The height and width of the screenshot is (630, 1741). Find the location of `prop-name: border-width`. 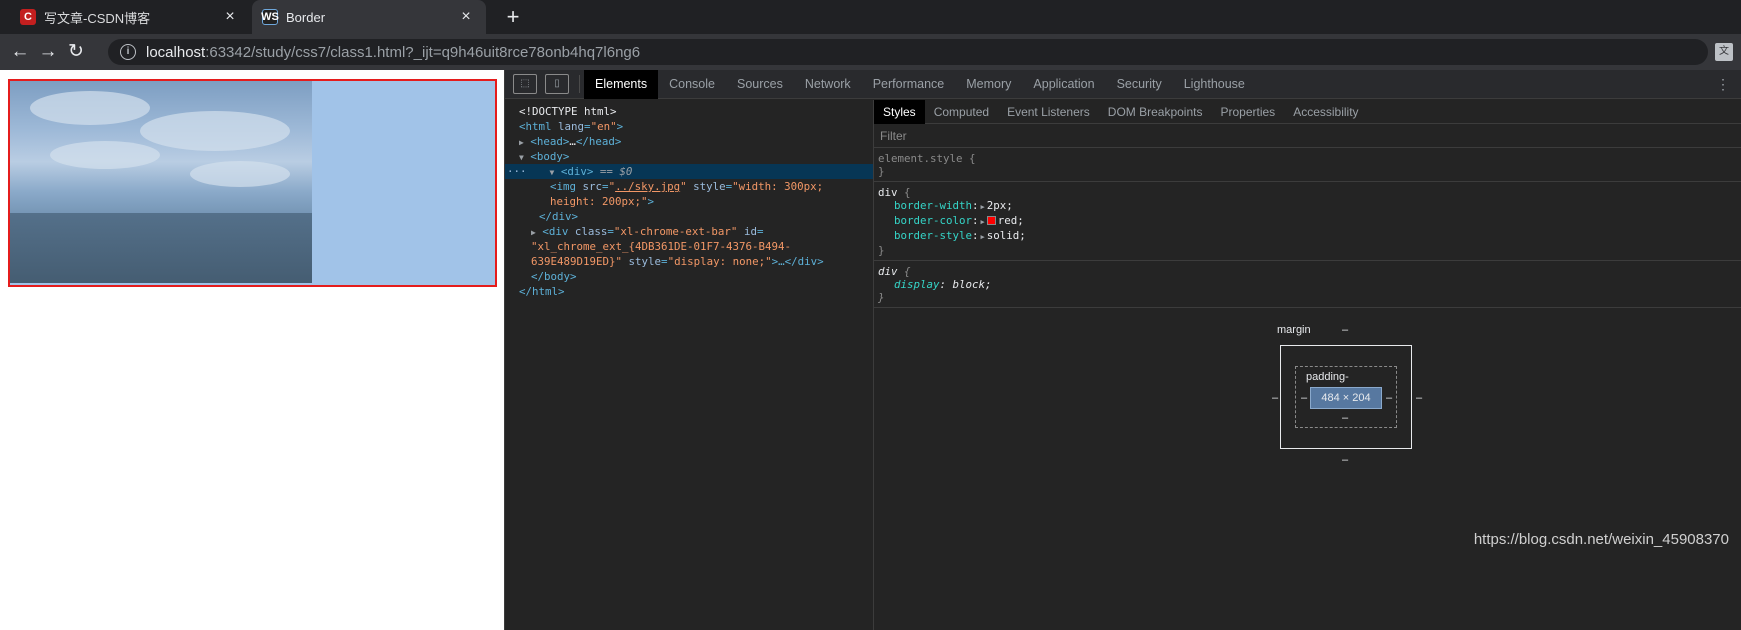

prop-name: border-width is located at coordinates (933, 205).